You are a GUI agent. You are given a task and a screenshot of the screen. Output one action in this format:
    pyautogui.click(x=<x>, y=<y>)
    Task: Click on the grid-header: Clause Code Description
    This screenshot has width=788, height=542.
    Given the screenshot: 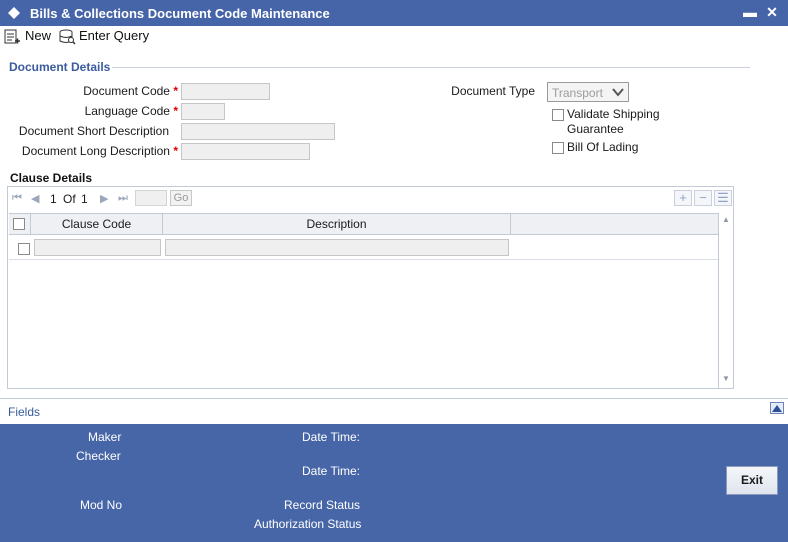 What is the action you would take?
    pyautogui.click(x=363, y=224)
    